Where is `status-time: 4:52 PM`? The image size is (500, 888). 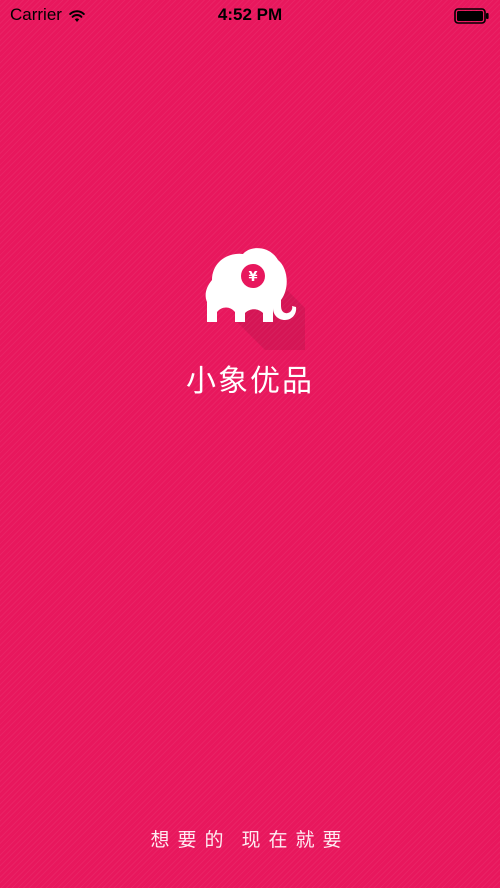
status-time: 4:52 PM is located at coordinates (250, 14).